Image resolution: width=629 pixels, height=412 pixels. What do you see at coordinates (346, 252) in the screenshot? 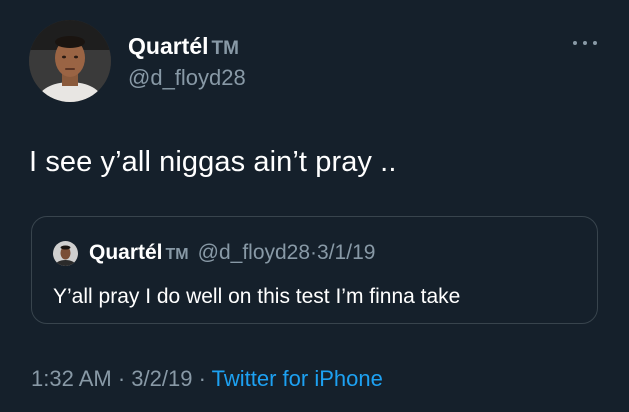
I see `quoted-date: 3/1/19` at bounding box center [346, 252].